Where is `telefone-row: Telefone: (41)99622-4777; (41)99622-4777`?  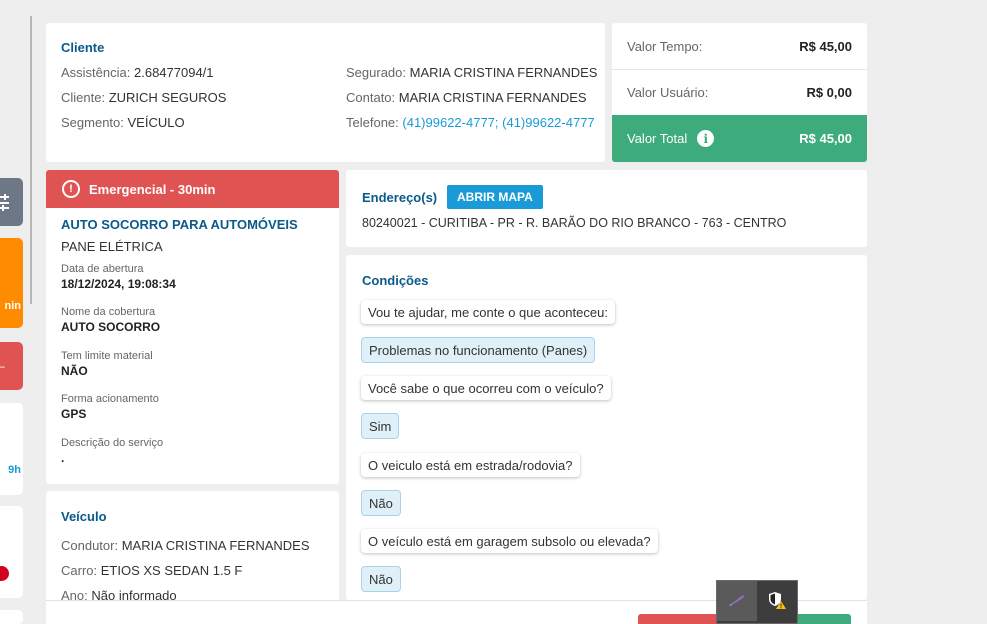
telefone-row: Telefone: (41)99622-4777; (41)99622-4777 is located at coordinates (470, 122).